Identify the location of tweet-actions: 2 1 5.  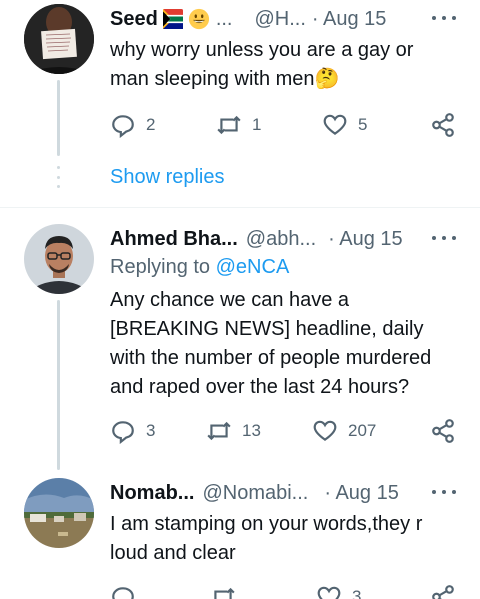
(283, 125).